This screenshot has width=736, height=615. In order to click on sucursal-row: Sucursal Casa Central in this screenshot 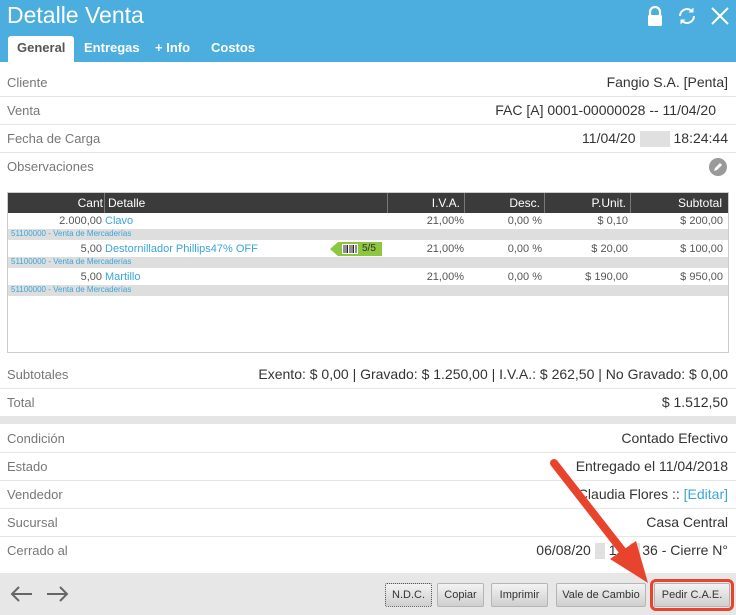, I will do `click(368, 523)`.